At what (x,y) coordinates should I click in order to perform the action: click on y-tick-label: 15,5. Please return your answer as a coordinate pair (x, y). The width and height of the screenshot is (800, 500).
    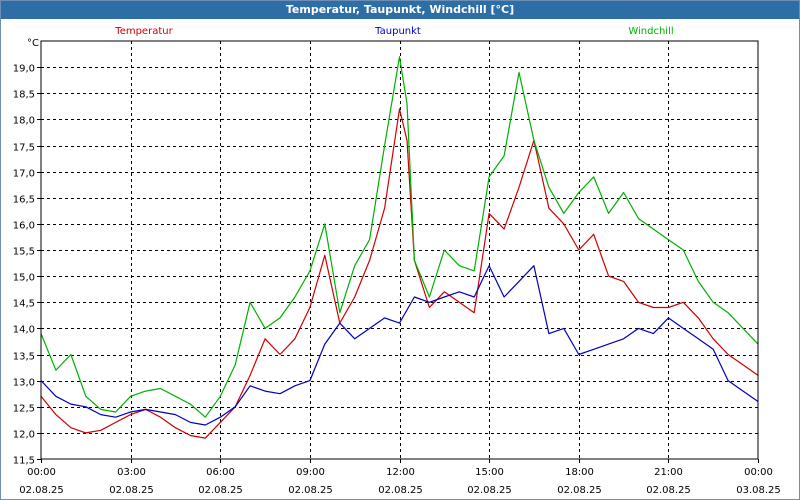
    Looking at the image, I should click on (24, 252).